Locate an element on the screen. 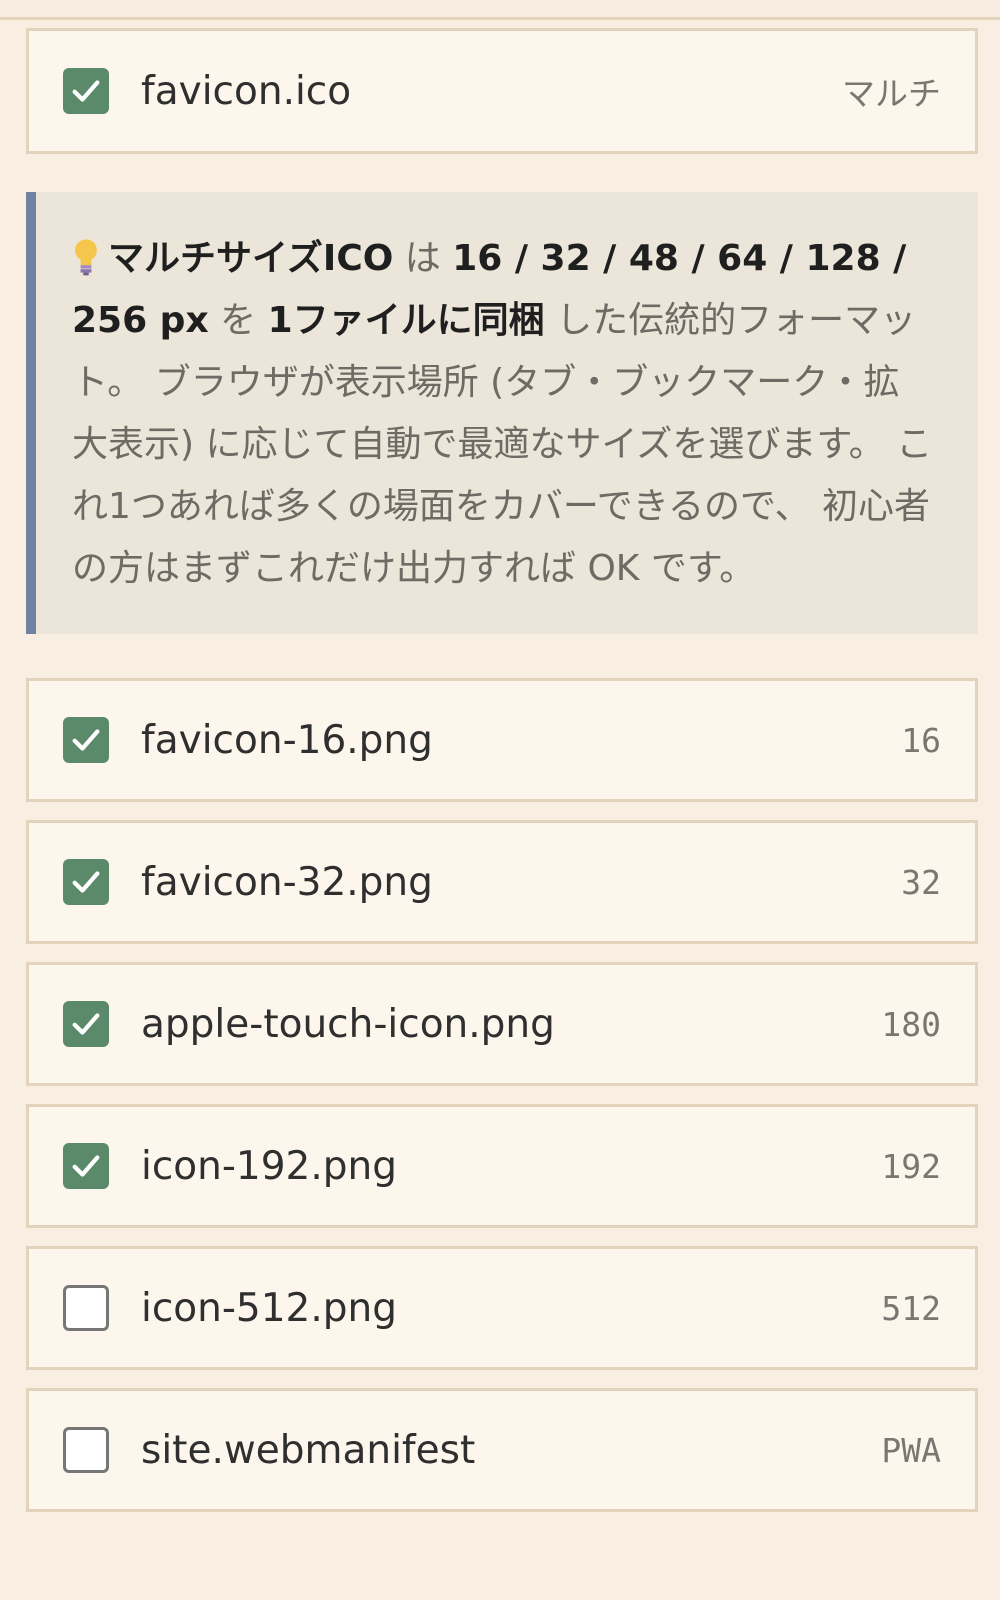 The height and width of the screenshot is (1600, 1000). file-name: icon-192.png is located at coordinates (269, 1166).